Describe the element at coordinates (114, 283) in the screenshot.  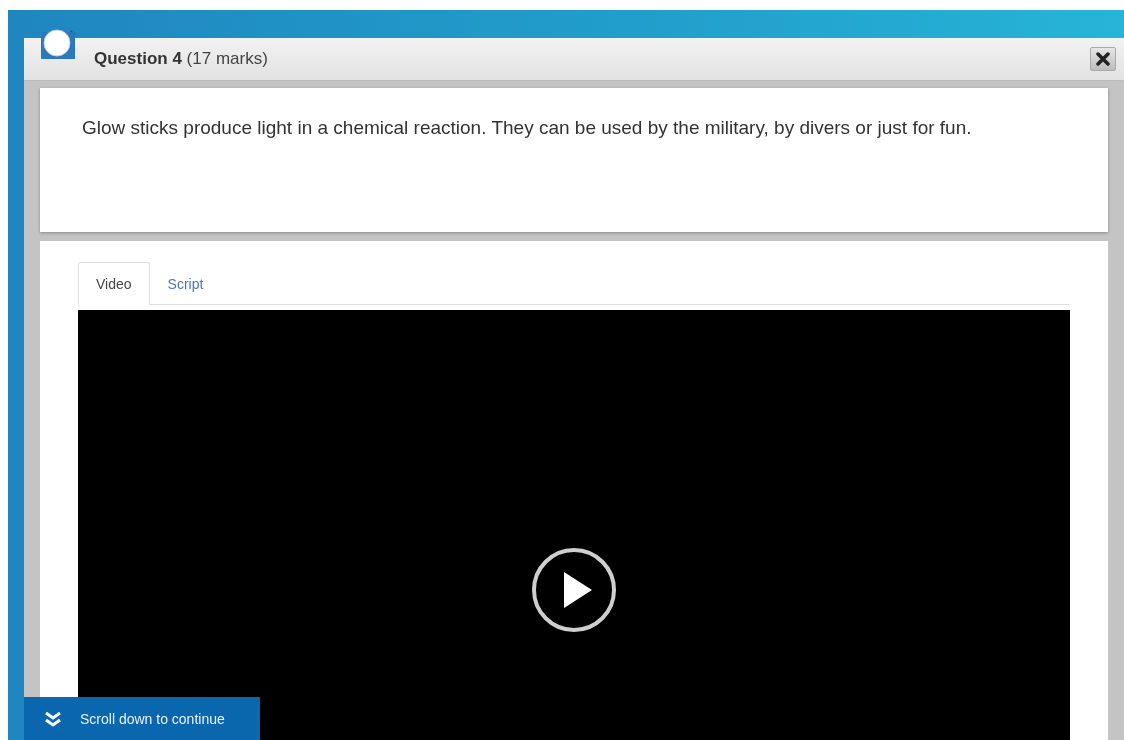
I see `tab: Video` at that location.